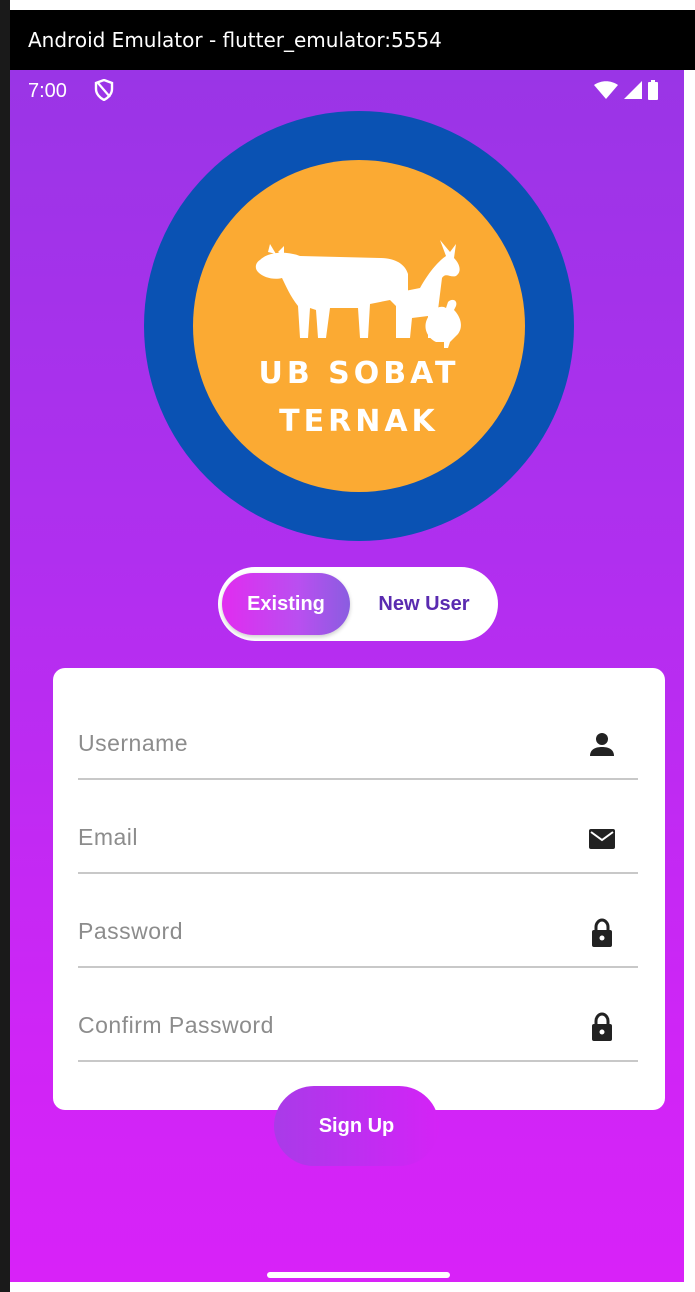 The height and width of the screenshot is (1292, 695). Describe the element at coordinates (359, 373) in the screenshot. I see `logo-text-line1: UB SOBAT` at that location.